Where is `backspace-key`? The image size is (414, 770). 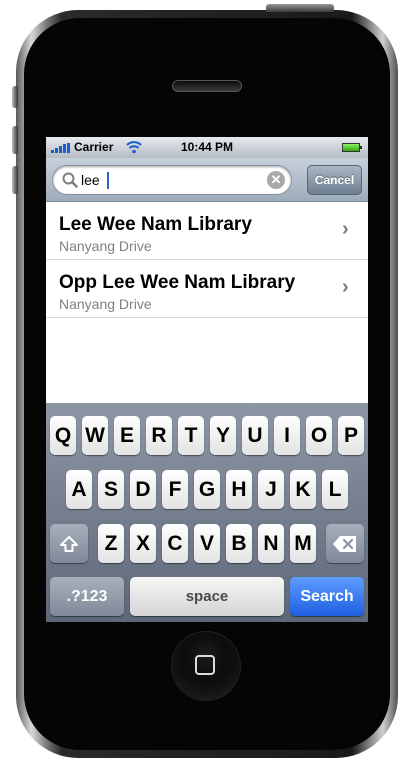
backspace-key is located at coordinates (345, 543).